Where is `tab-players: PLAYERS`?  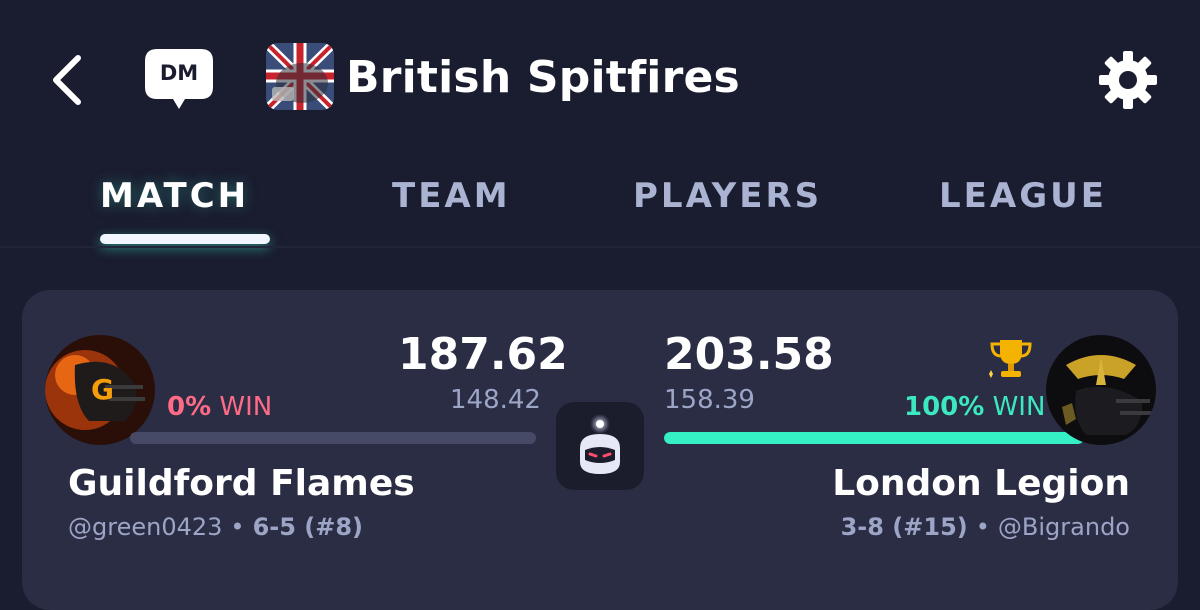
tab-players: PLAYERS is located at coordinates (727, 196).